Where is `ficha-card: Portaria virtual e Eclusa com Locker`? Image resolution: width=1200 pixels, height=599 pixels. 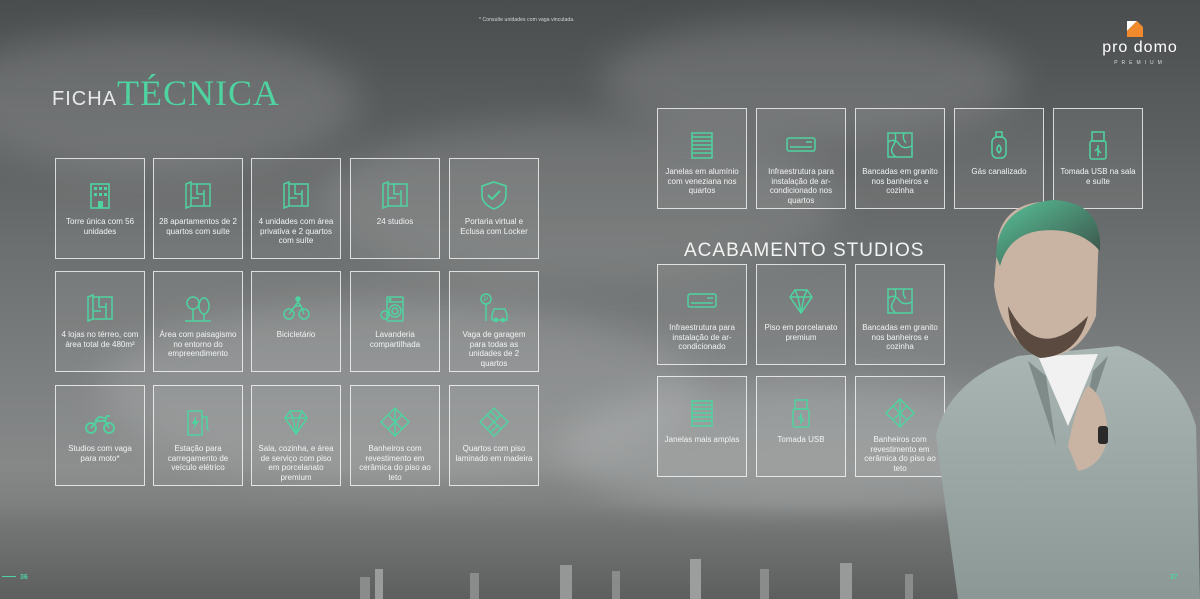
ficha-card: Portaria virtual e Eclusa com Locker is located at coordinates (494, 208).